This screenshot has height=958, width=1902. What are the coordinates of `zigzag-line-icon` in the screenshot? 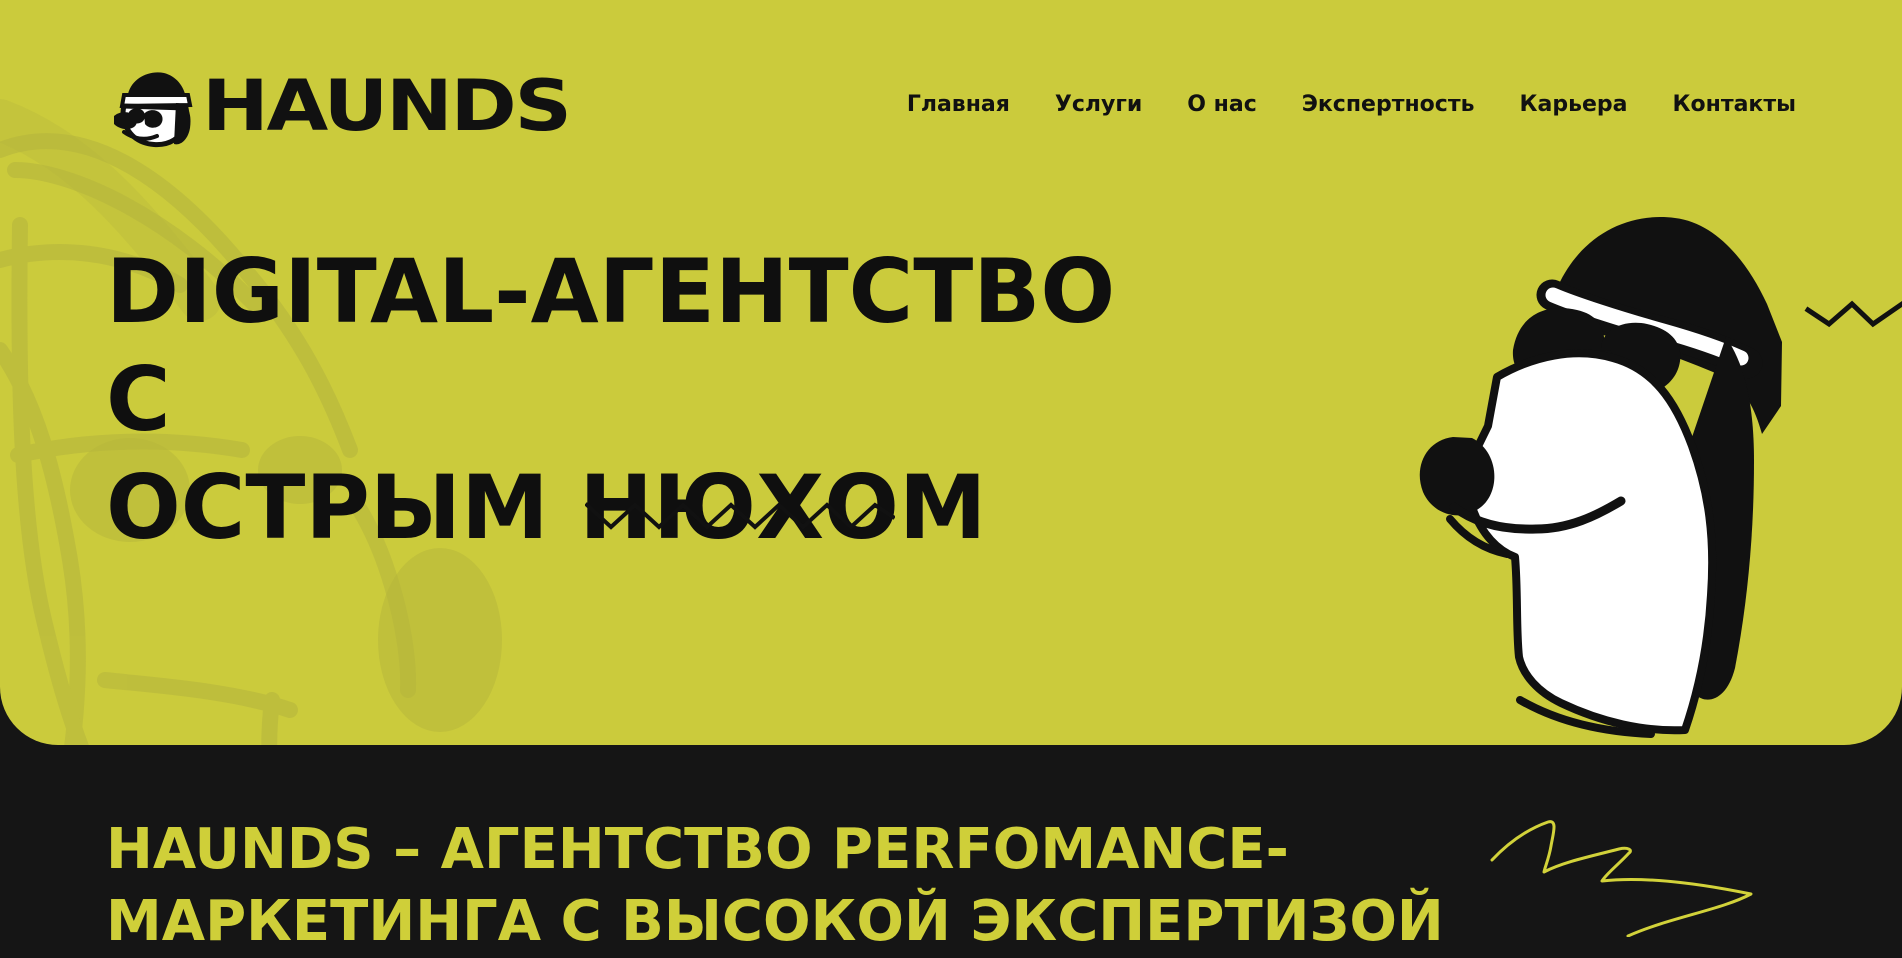 It's located at (740, 516).